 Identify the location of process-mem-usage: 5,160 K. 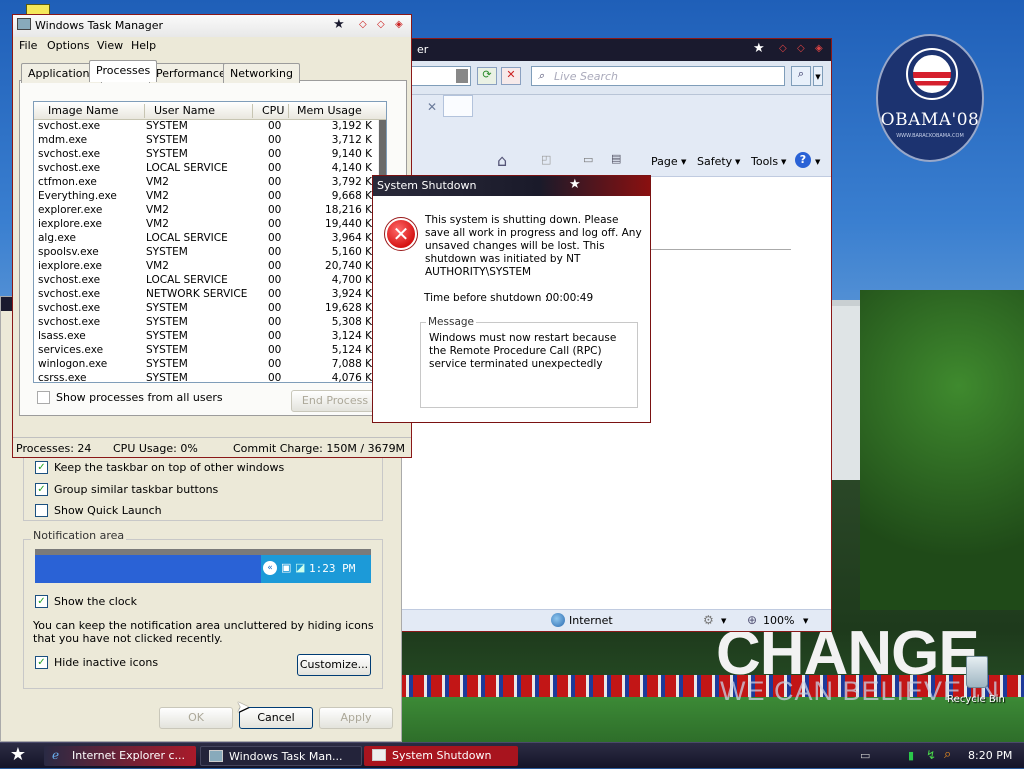
(351, 252).